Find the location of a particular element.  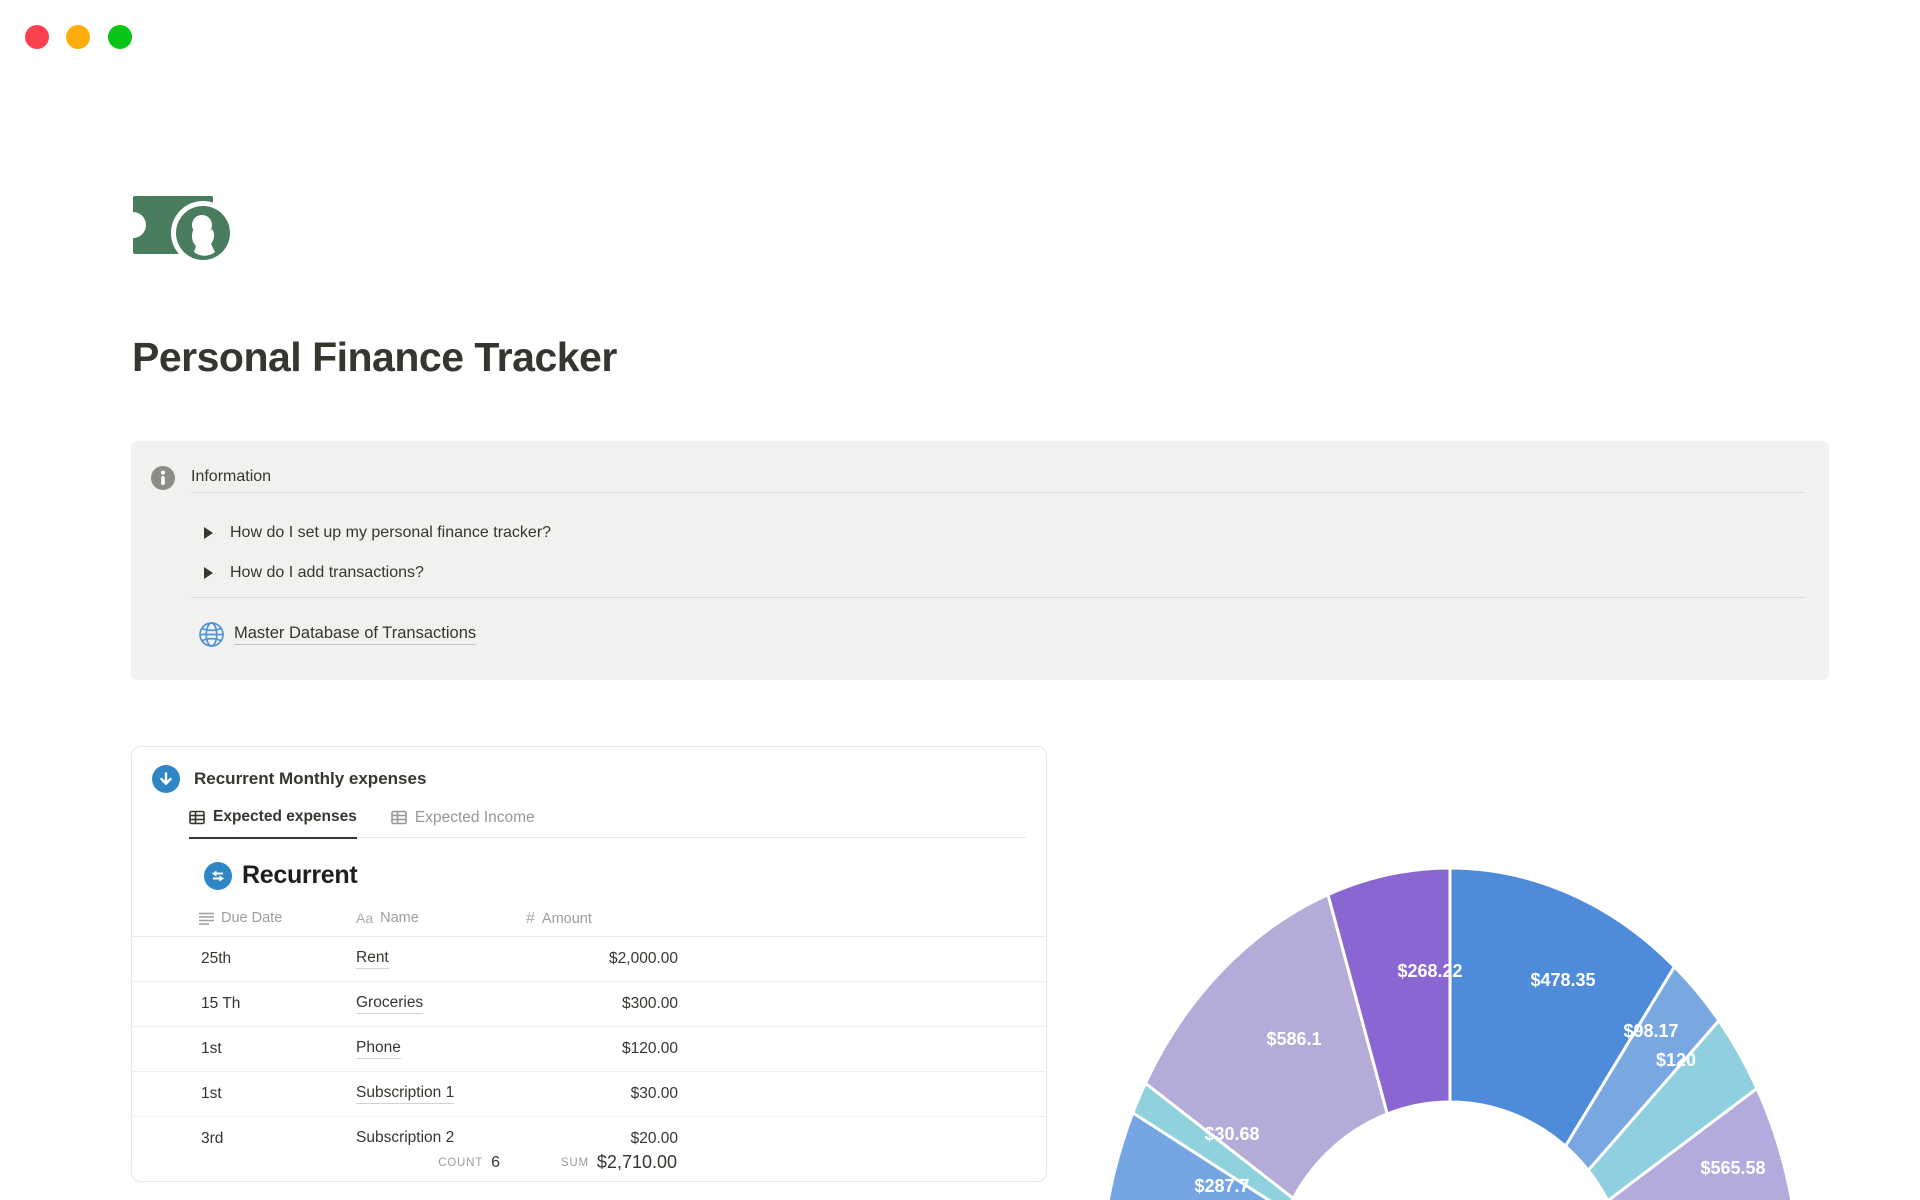

globe-icon is located at coordinates (211, 634).